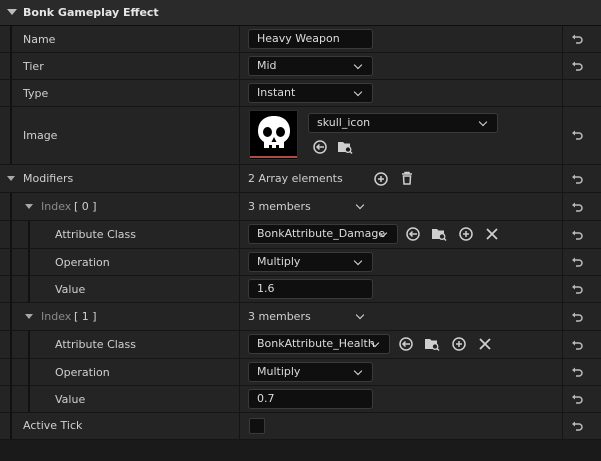 The height and width of the screenshot is (461, 601). I want to click on category-title: Bonk Gameplay Effect, so click(91, 12).